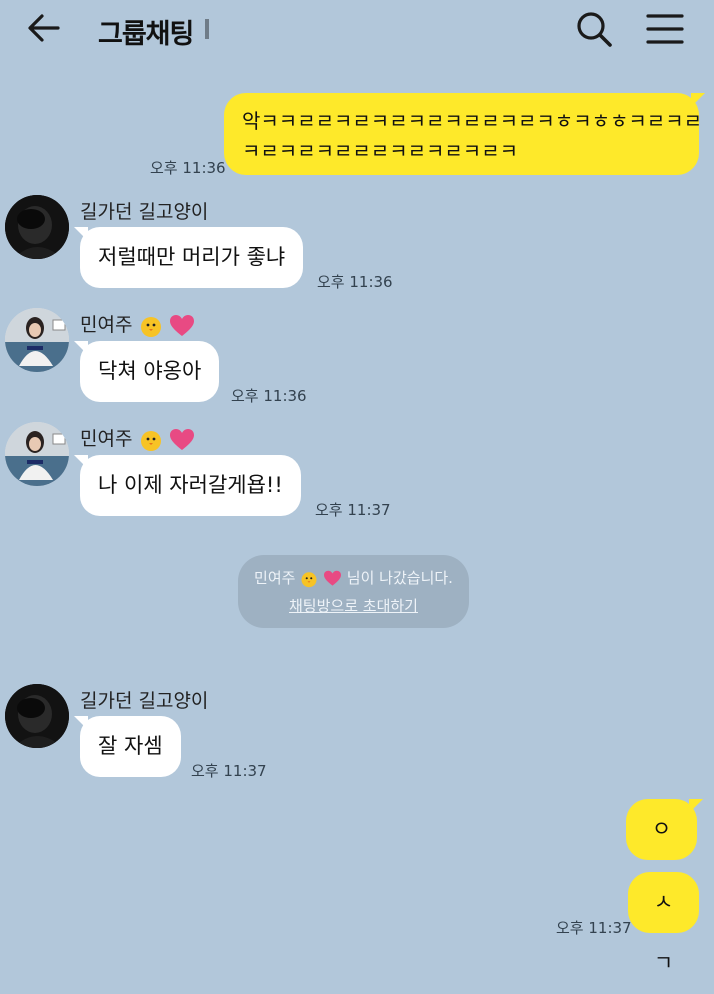 This screenshot has height=994, width=714. I want to click on their-message-bubble: 잘 자셈, so click(127, 746).